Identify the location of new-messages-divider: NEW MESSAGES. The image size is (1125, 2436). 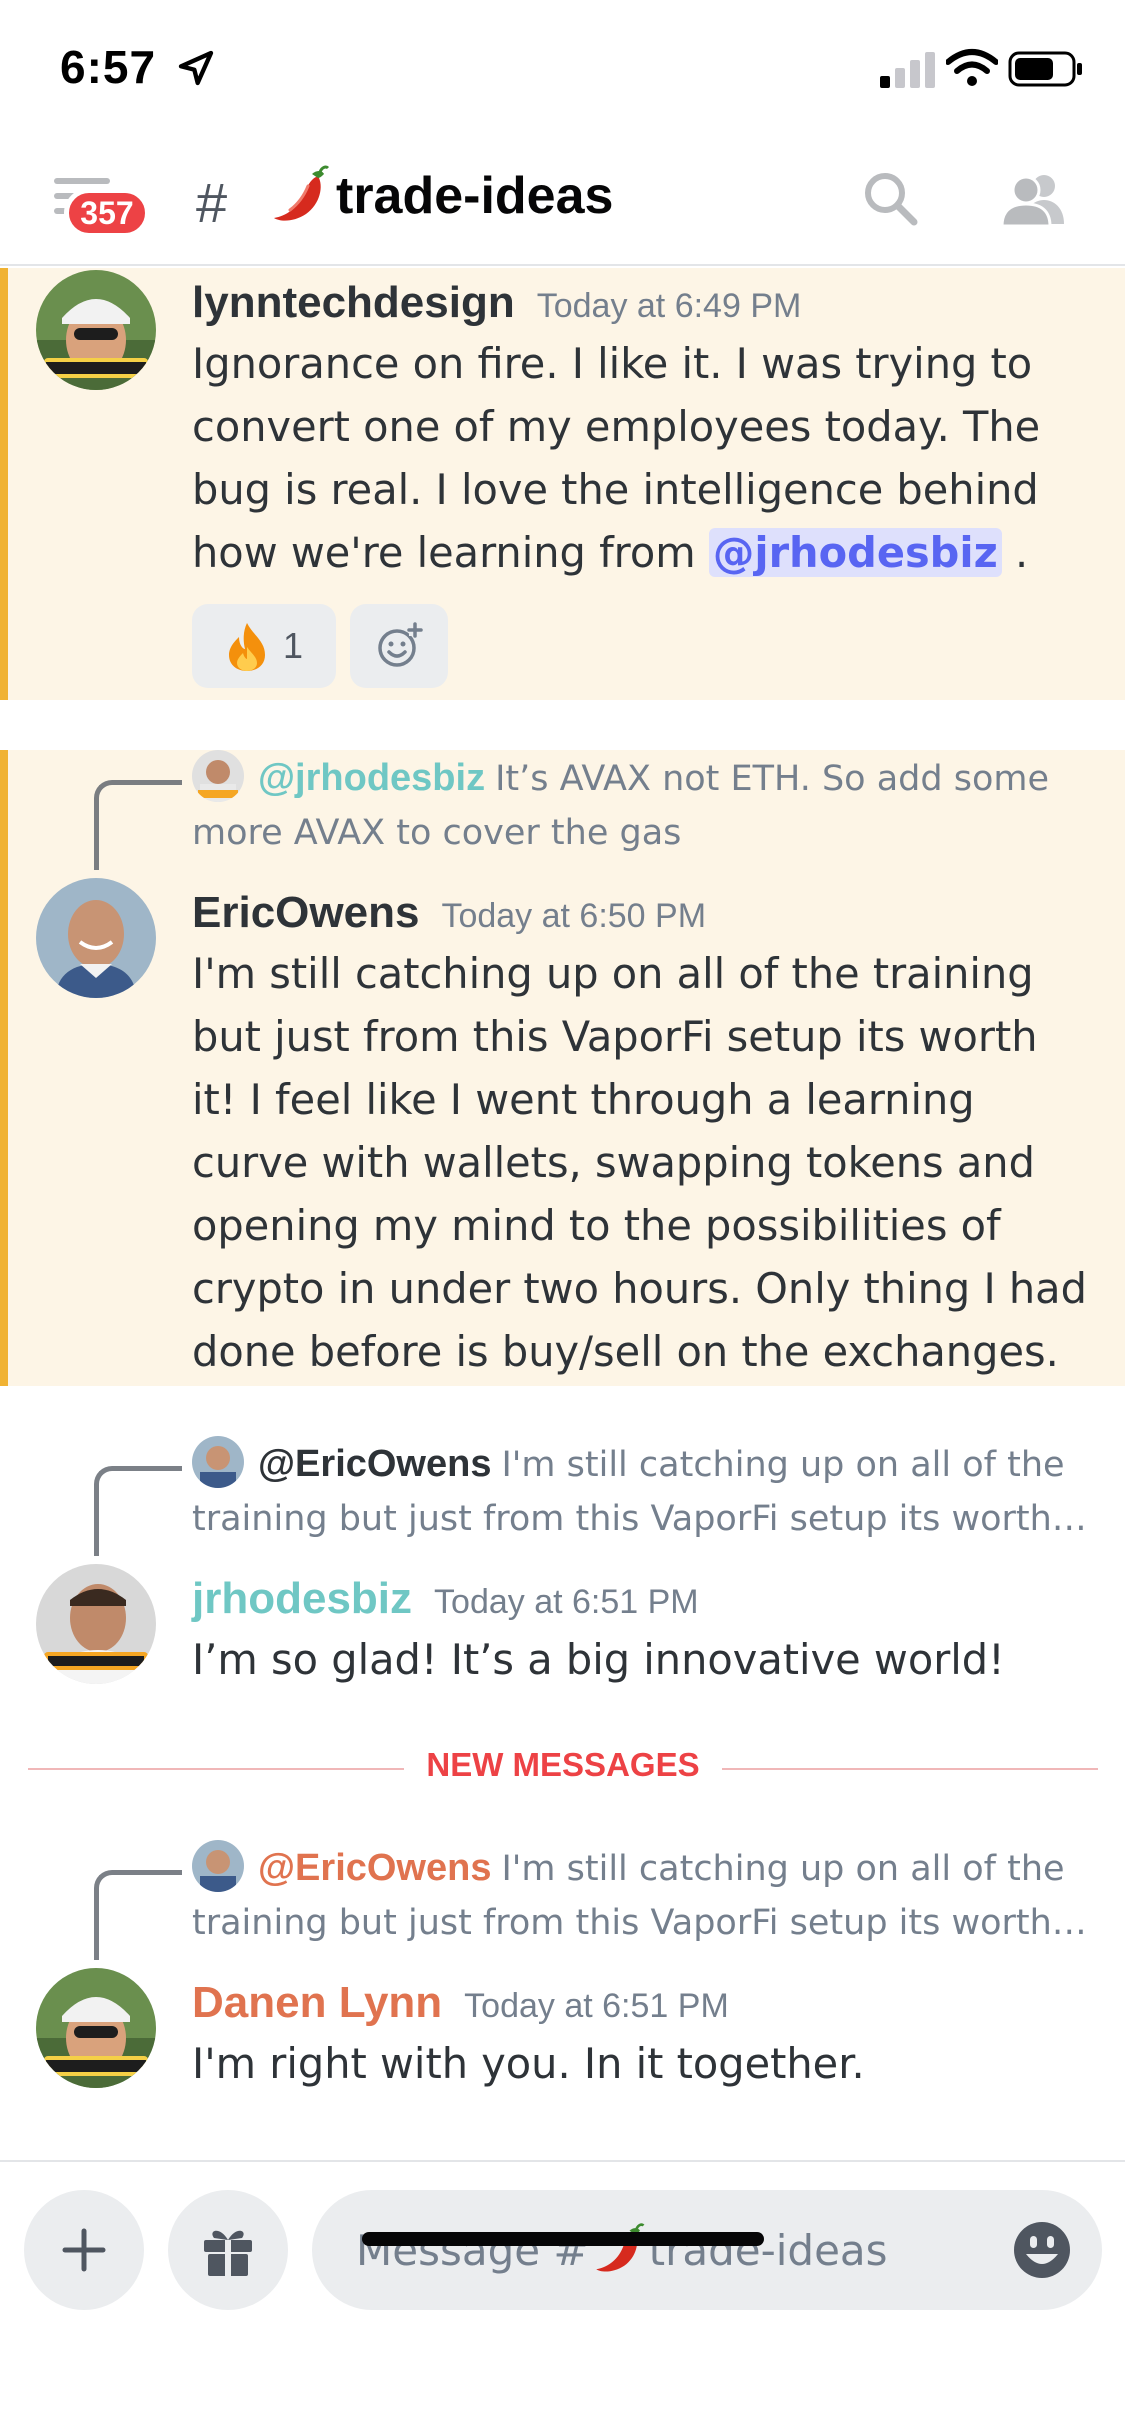
(563, 1768).